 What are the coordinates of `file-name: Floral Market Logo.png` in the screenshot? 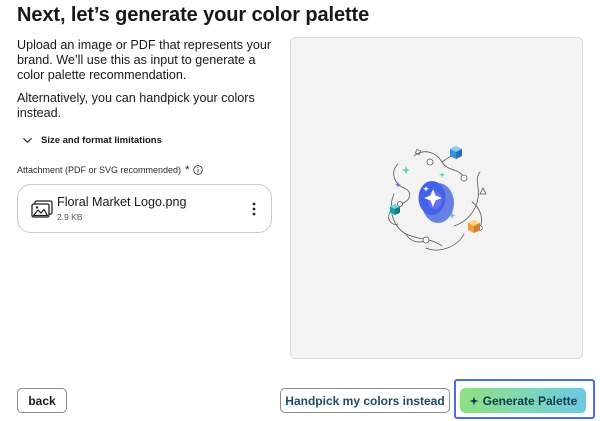 It's located at (122, 202).